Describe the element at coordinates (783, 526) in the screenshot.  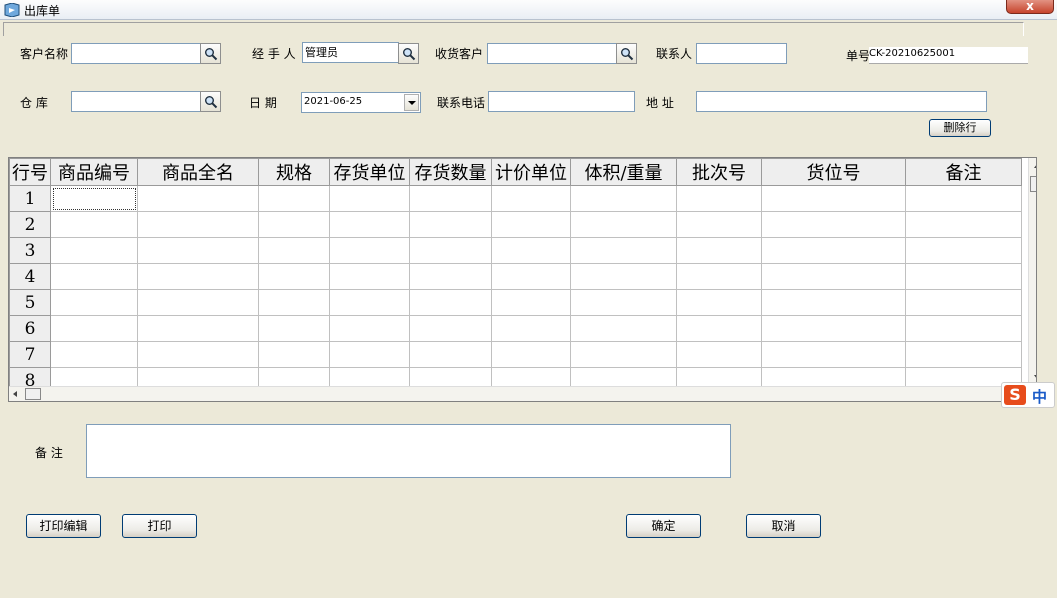
I see `cancel-button: 取消` at that location.